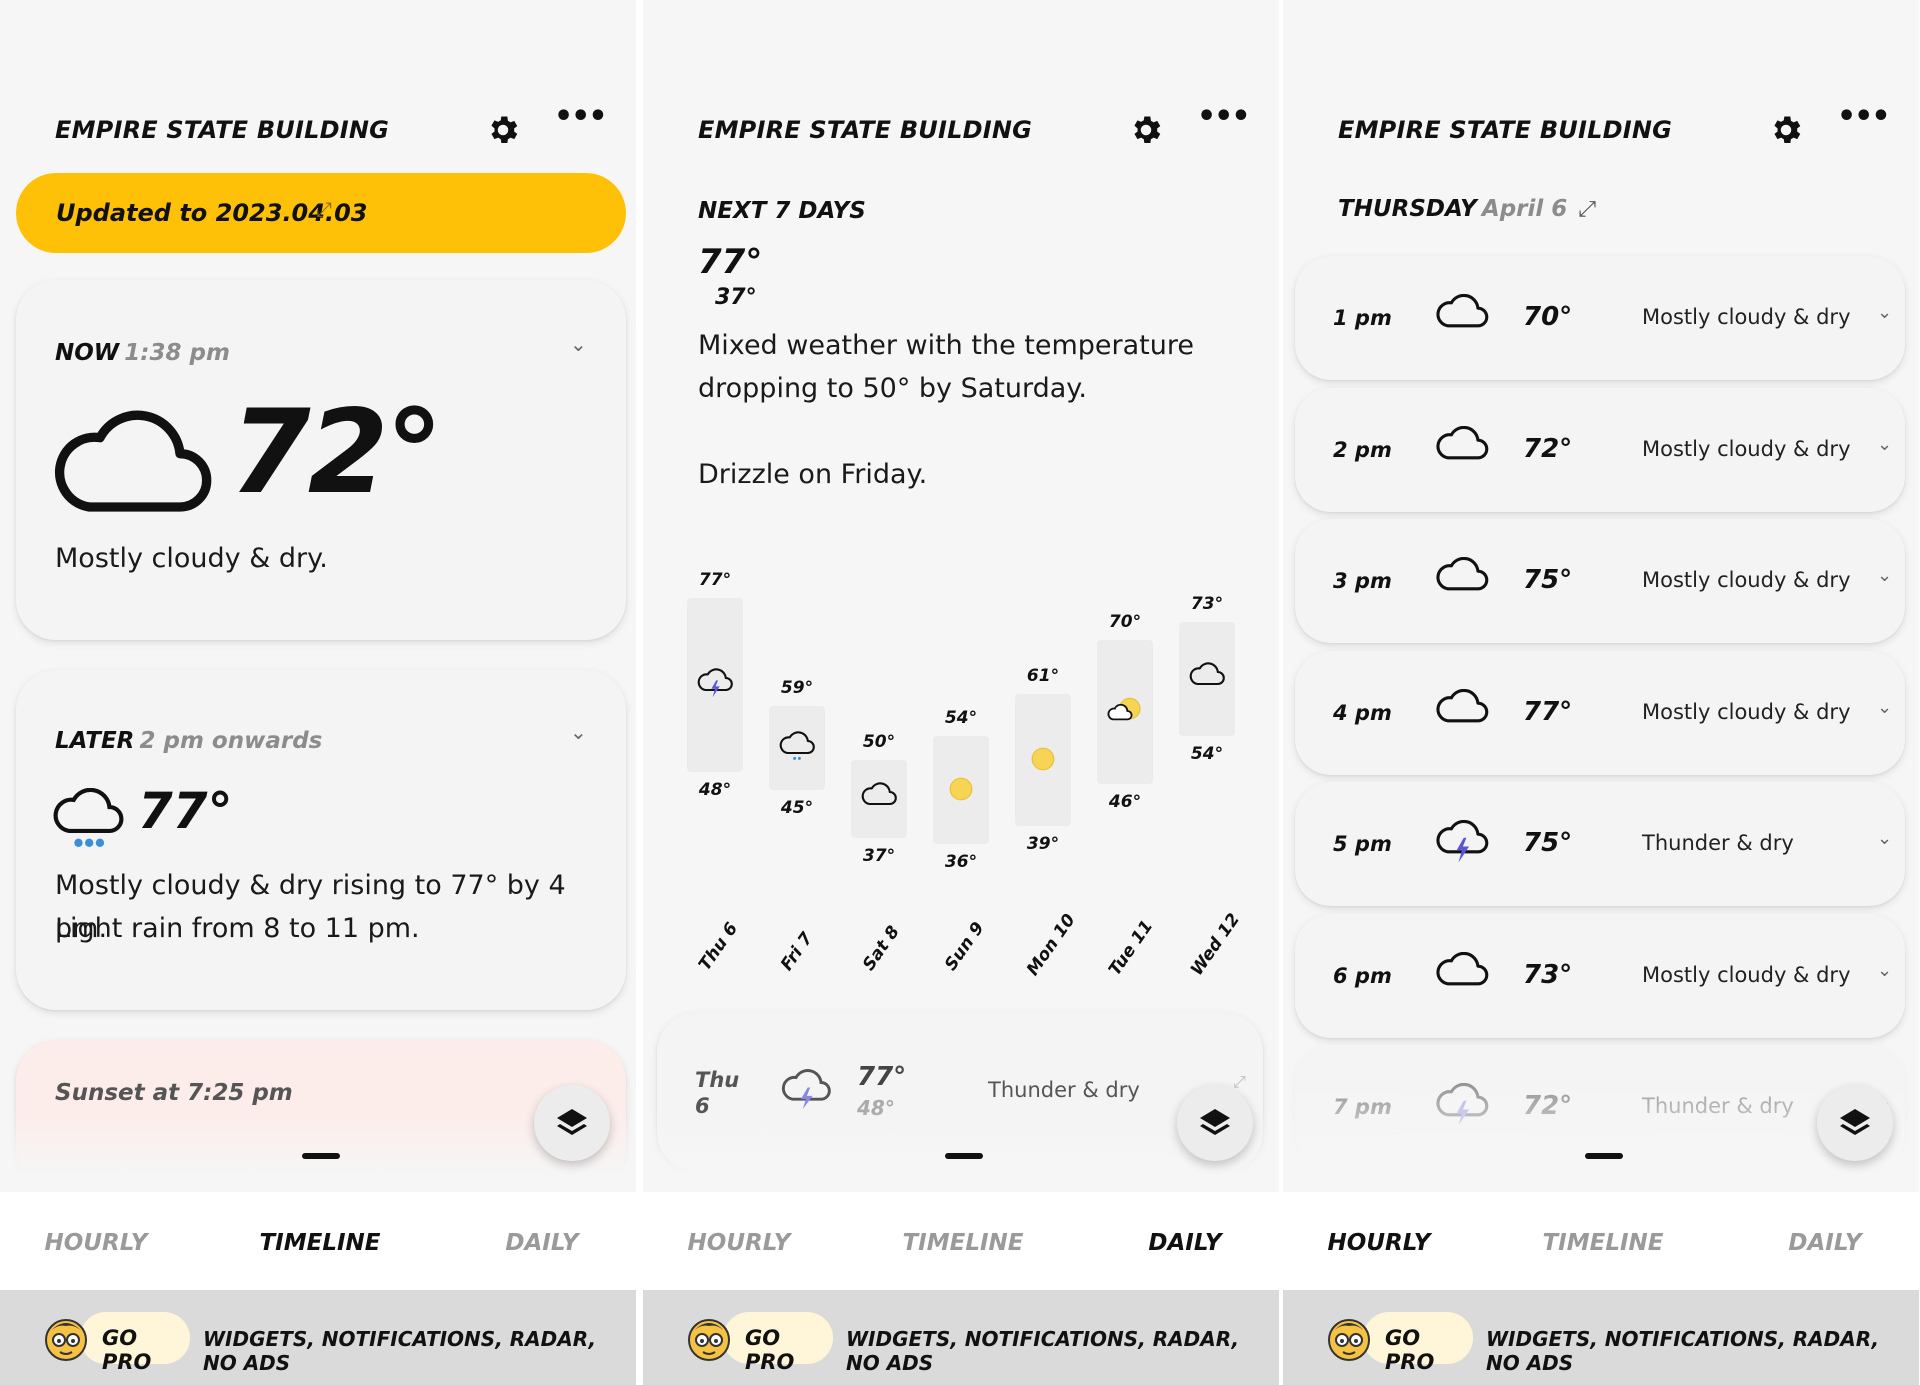 The height and width of the screenshot is (1385, 1920). What do you see at coordinates (1051, 945) in the screenshot?
I see `day-label: Mon 10` at bounding box center [1051, 945].